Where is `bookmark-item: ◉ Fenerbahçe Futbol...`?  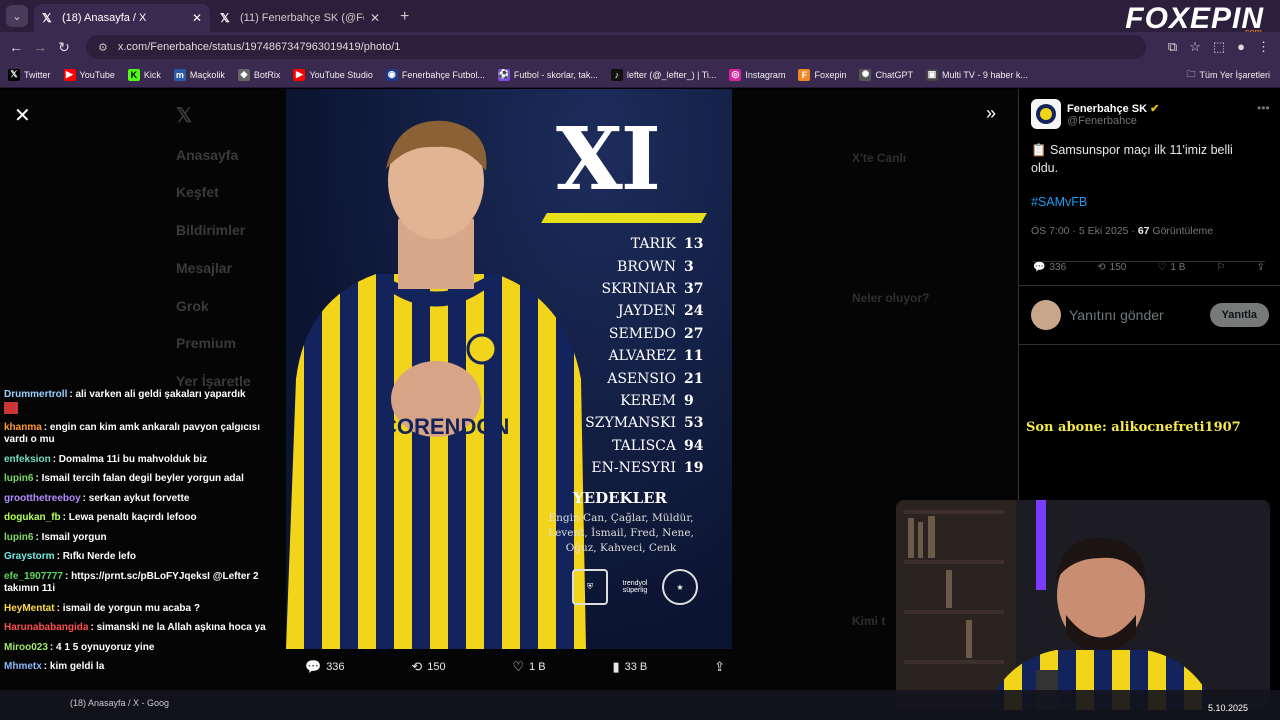
bookmark-item: ◉ Fenerbahçe Futbol... is located at coordinates (435, 74).